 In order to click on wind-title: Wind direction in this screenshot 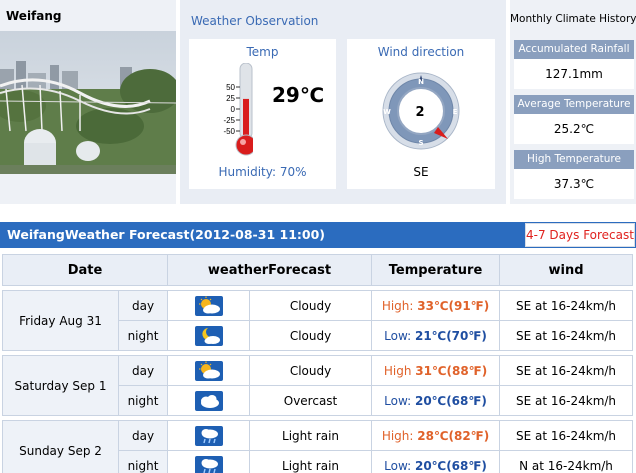, I will do `click(421, 52)`.